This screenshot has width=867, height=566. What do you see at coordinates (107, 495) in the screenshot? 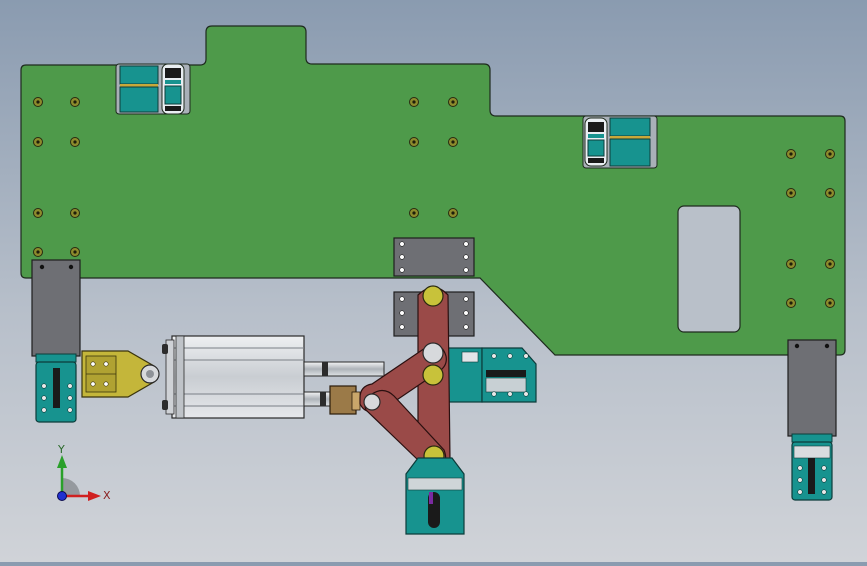
I see `x-axis-label: X` at bounding box center [107, 495].